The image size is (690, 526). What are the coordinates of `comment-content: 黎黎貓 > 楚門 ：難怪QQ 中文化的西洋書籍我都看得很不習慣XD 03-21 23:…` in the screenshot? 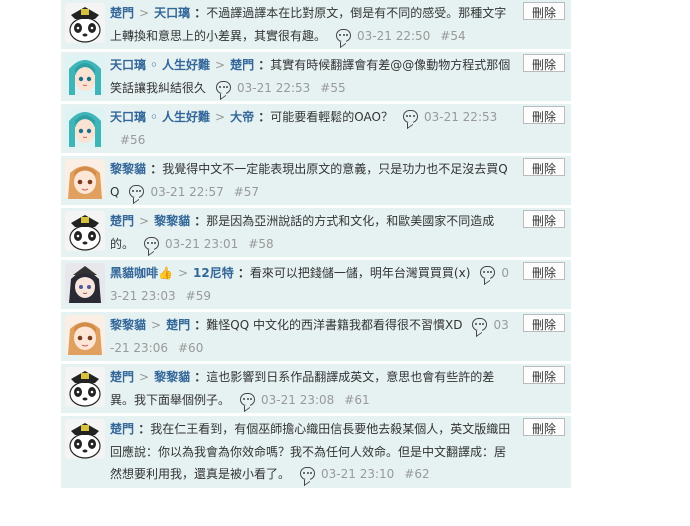 It's located at (311, 337).